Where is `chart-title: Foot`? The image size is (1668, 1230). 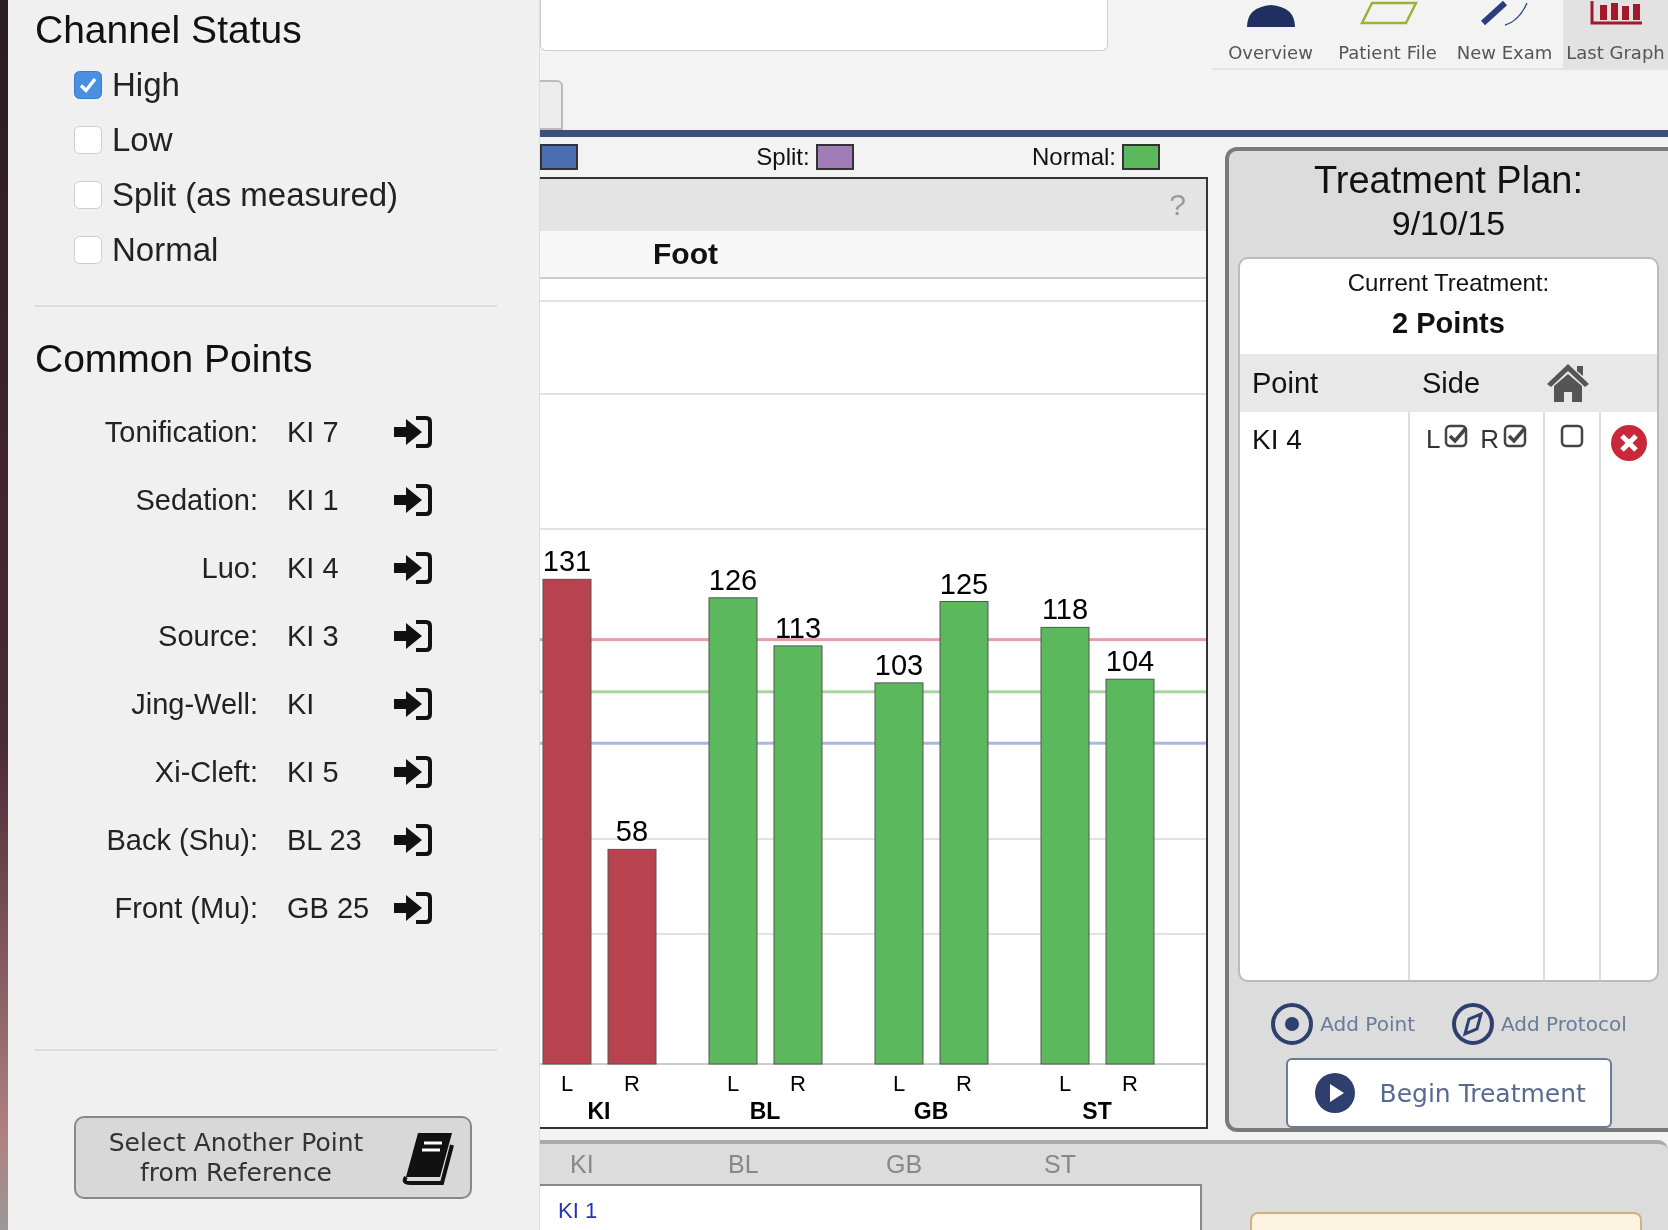
chart-title: Foot is located at coordinates (685, 254).